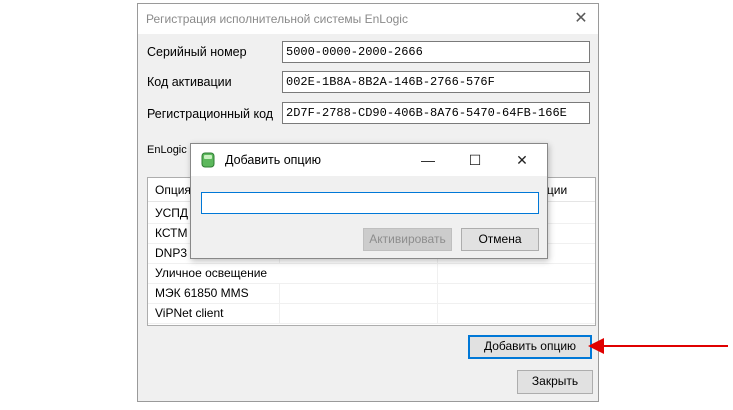 The height and width of the screenshot is (410, 733). Describe the element at coordinates (202, 293) in the screenshot. I see `list-item-label: МЭК 61850 MMS` at that location.